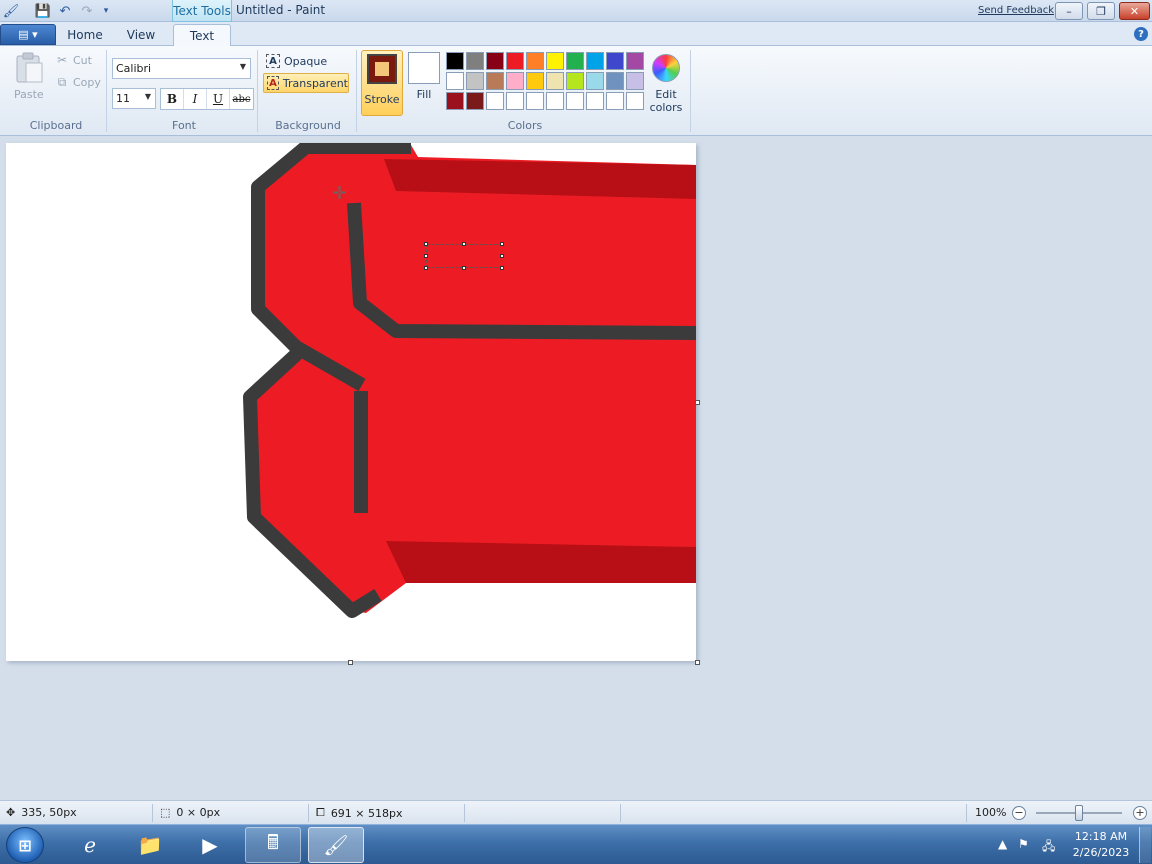 This screenshot has width=1152, height=864. I want to click on stroke-label: Stroke, so click(382, 99).